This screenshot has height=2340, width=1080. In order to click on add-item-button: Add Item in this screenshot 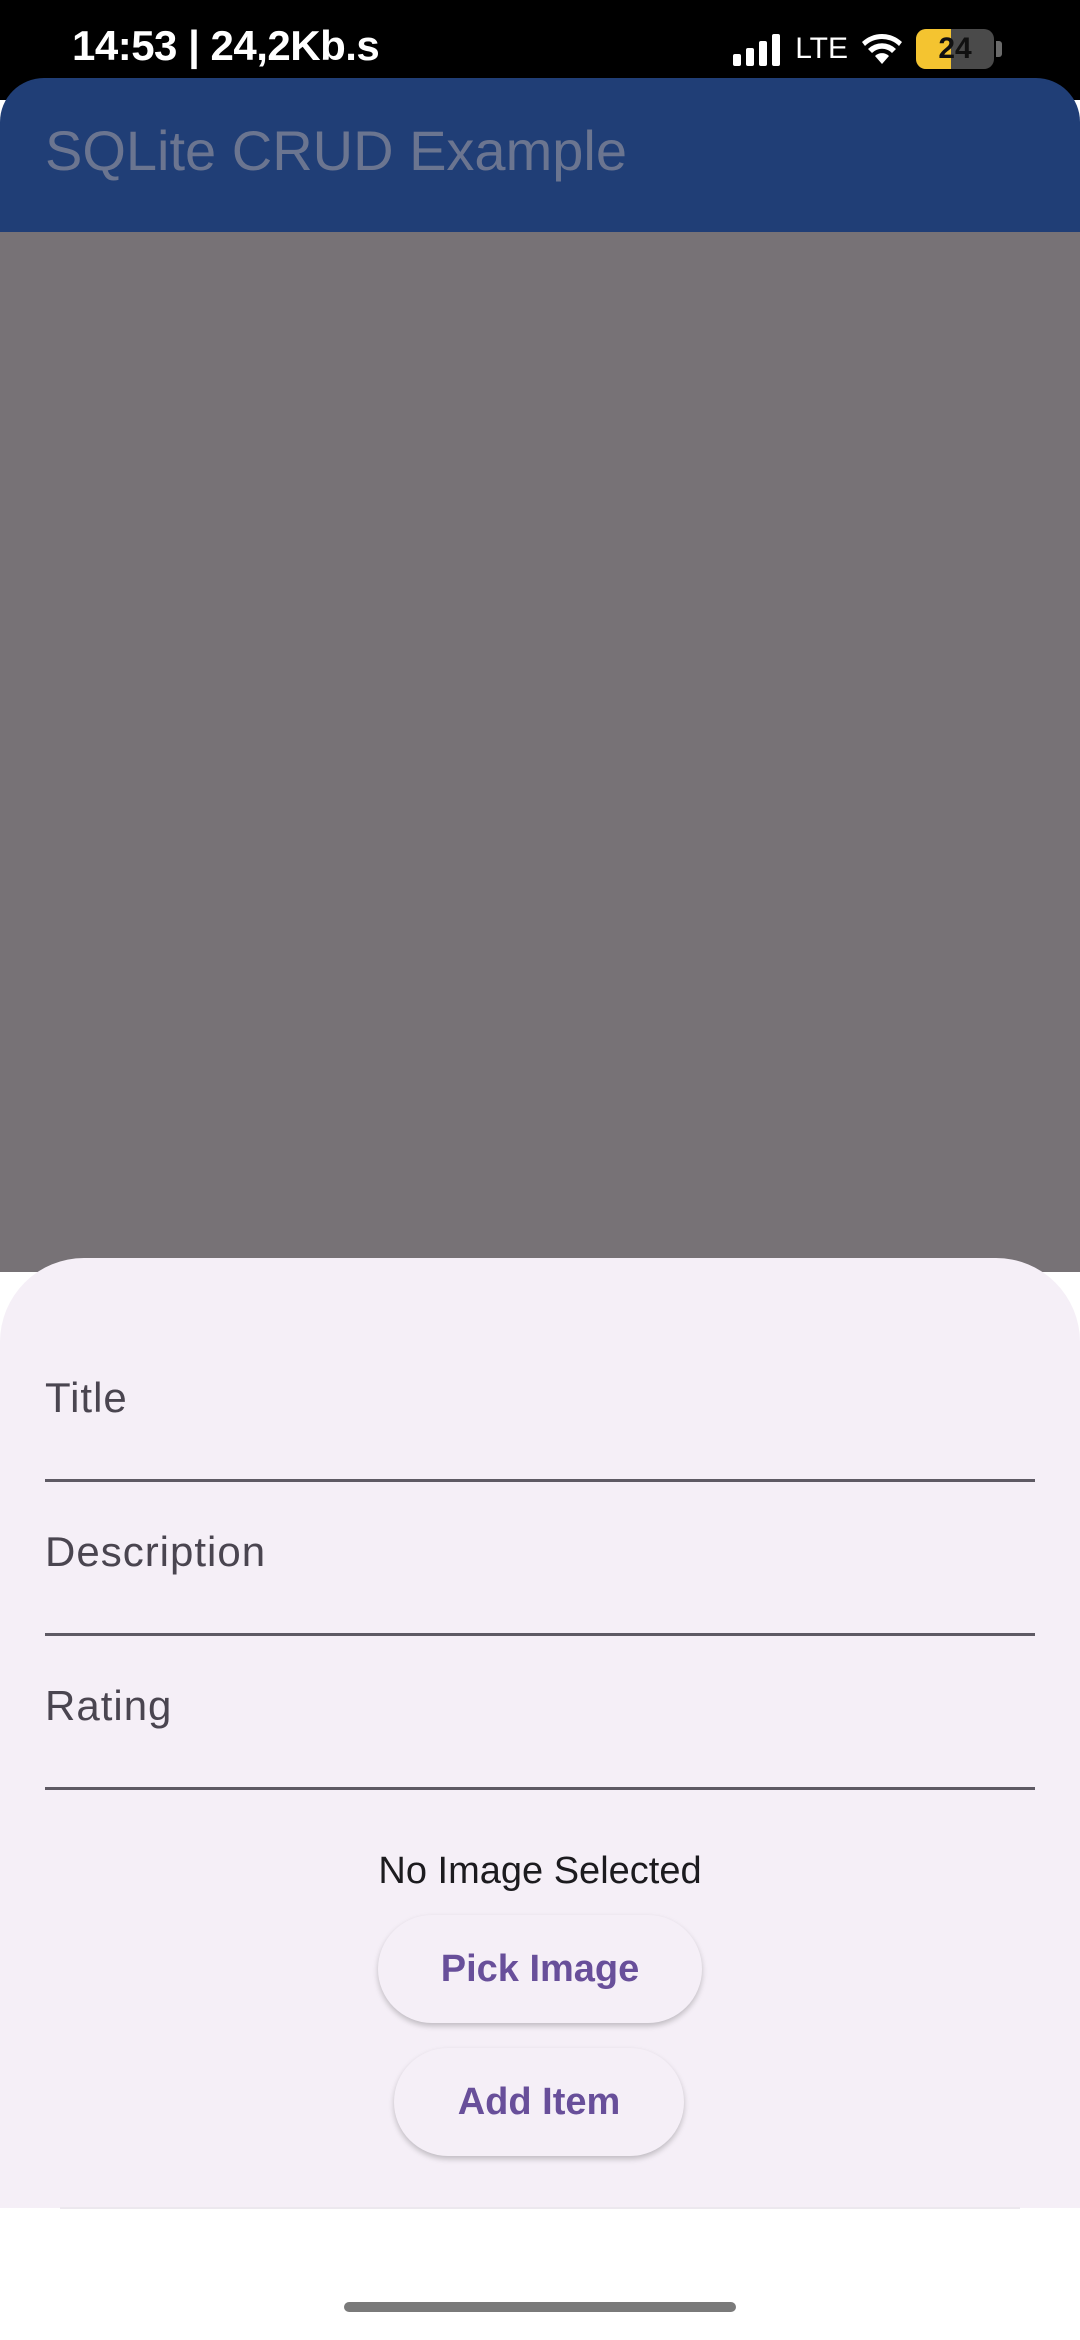, I will do `click(539, 2102)`.